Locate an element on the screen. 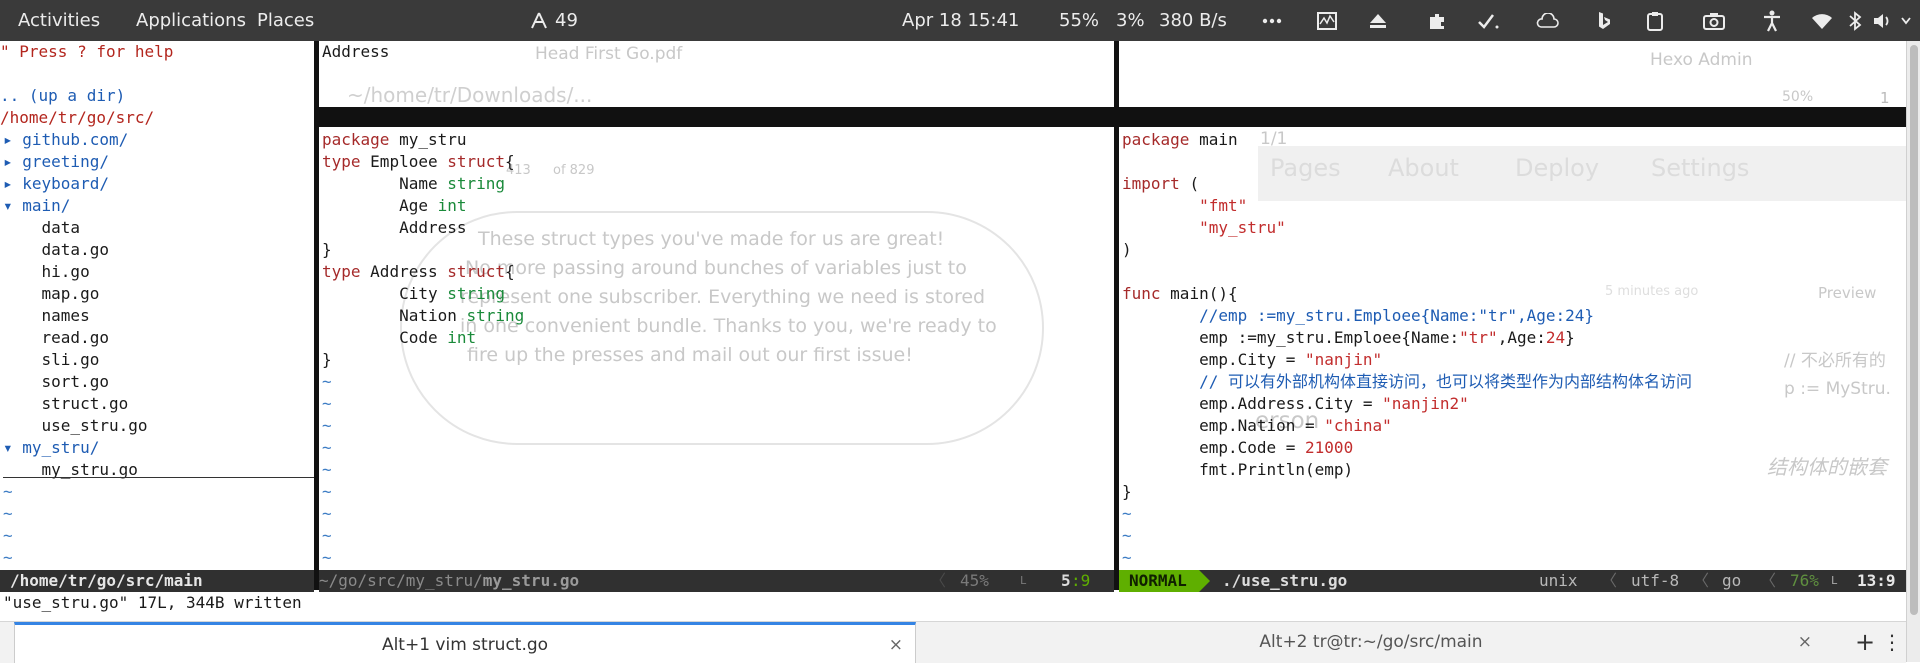  code-token: main(){ is located at coordinates (1204, 293).